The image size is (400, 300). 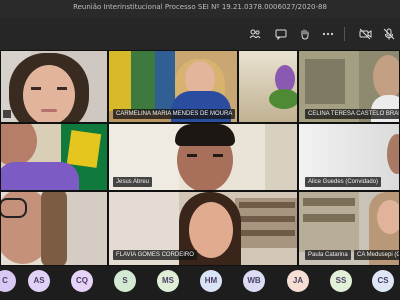 I want to click on chat-icon, so click(x=281, y=34).